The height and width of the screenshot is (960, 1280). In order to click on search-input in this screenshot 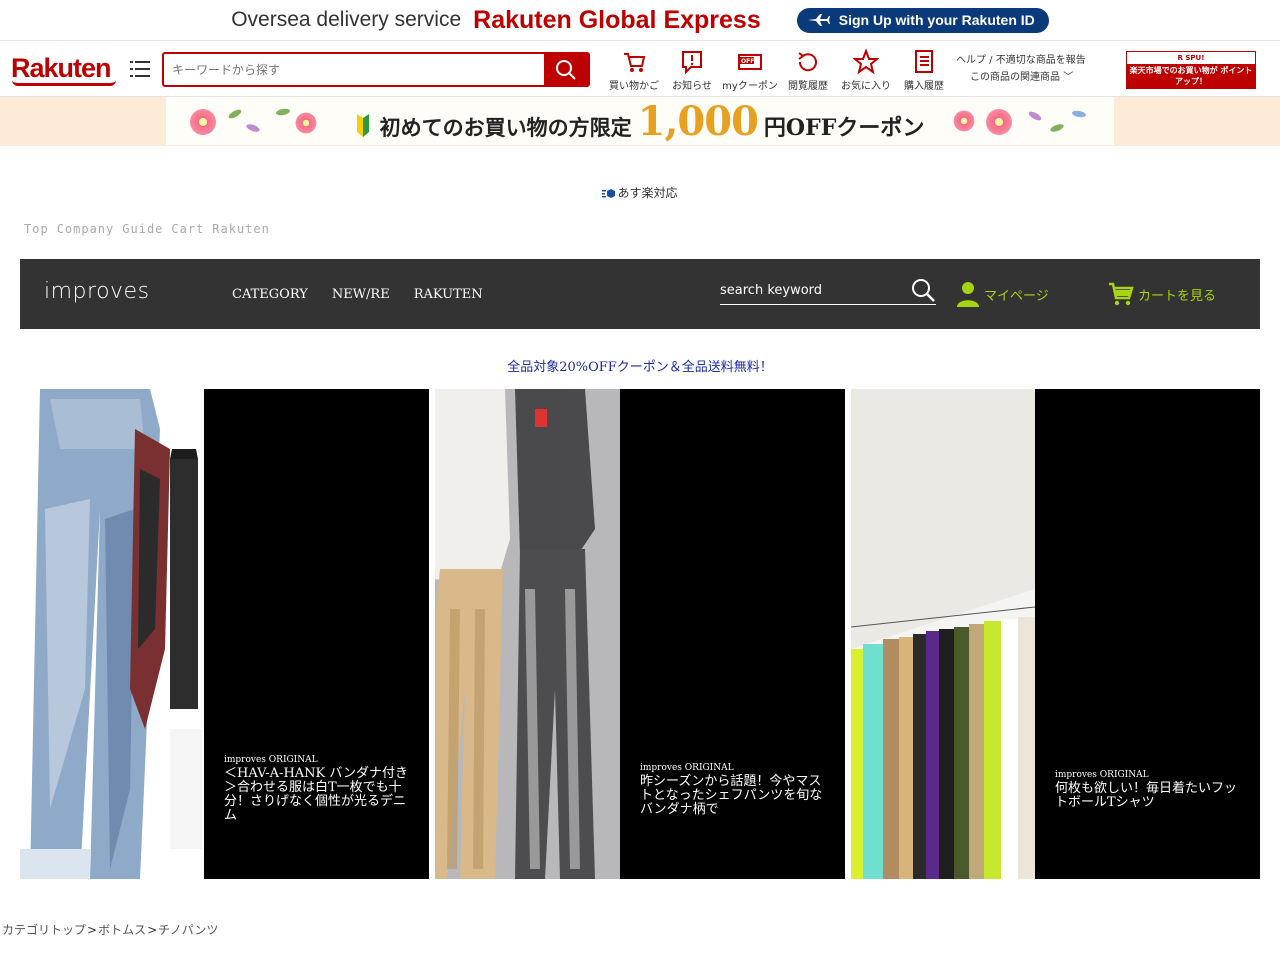, I will do `click(357, 70)`.